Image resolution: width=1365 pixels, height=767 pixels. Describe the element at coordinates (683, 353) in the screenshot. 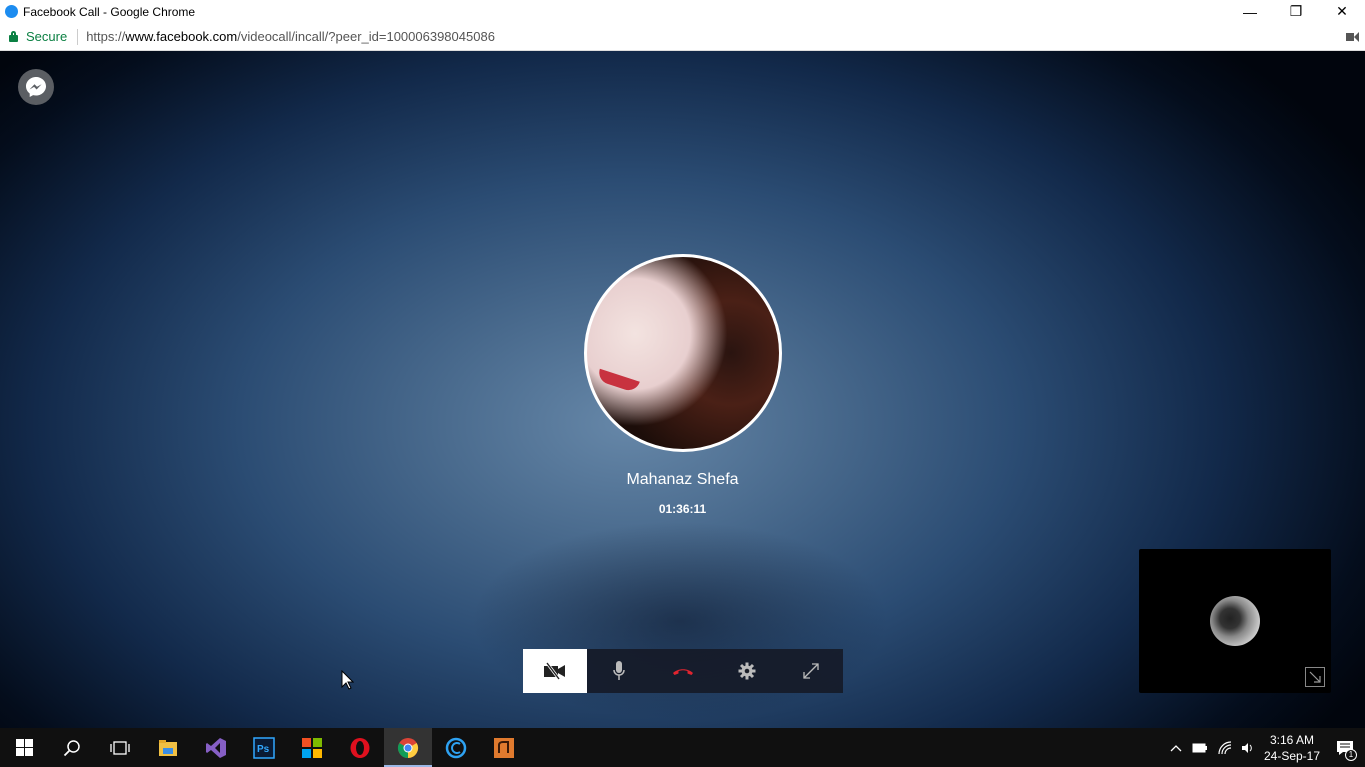

I see `peer-avatar` at that location.